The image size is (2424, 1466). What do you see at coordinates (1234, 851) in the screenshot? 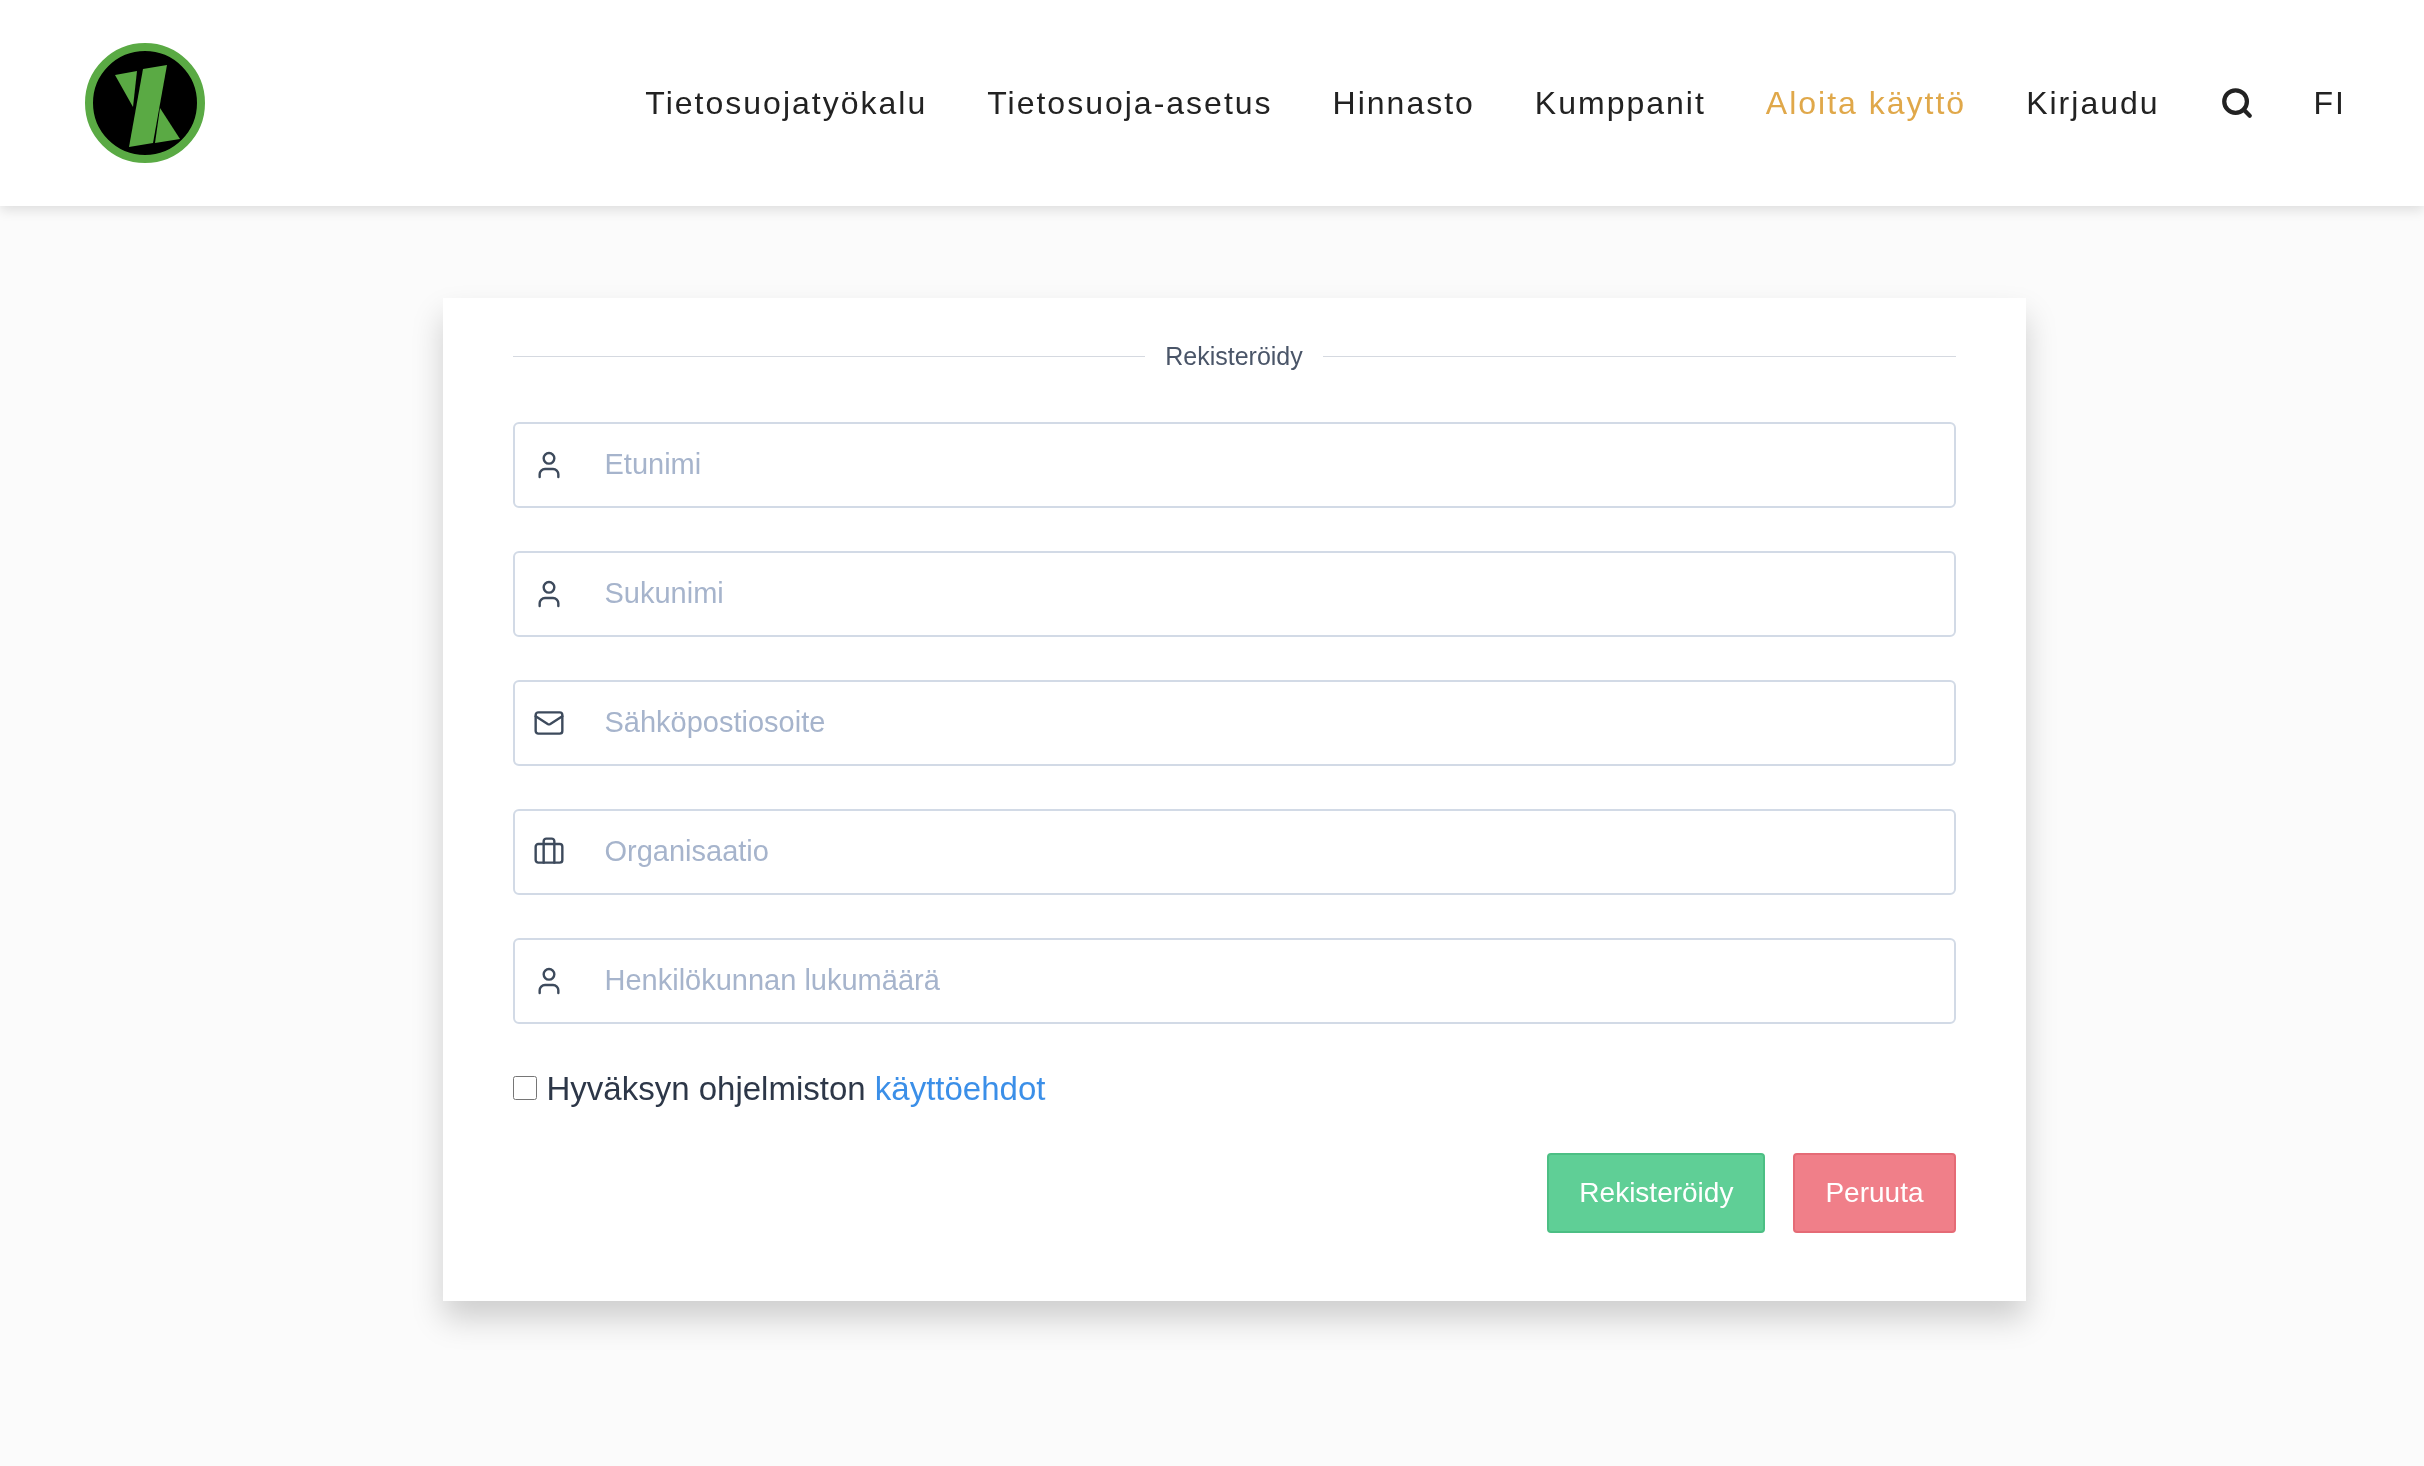
I see `input-field: Organisaatio` at bounding box center [1234, 851].